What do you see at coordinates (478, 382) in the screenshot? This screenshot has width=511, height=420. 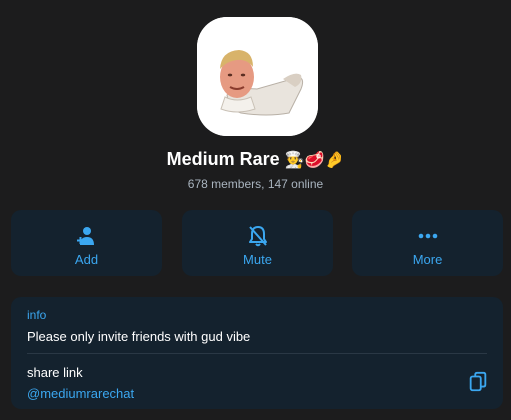 I see `copy-icon` at bounding box center [478, 382].